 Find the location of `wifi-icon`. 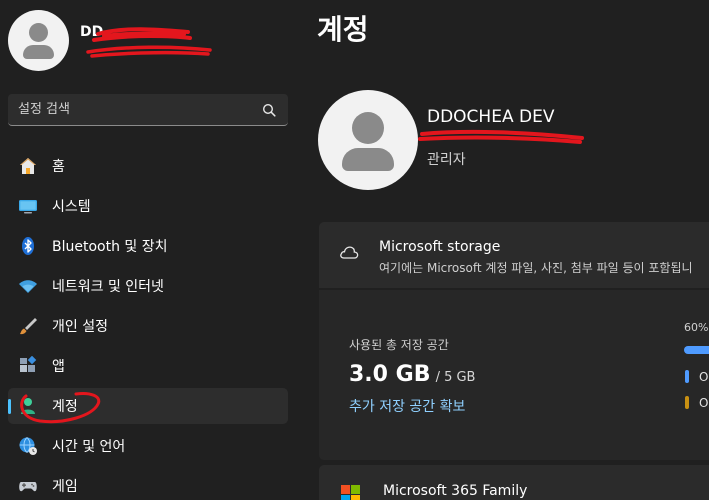

wifi-icon is located at coordinates (28, 286).